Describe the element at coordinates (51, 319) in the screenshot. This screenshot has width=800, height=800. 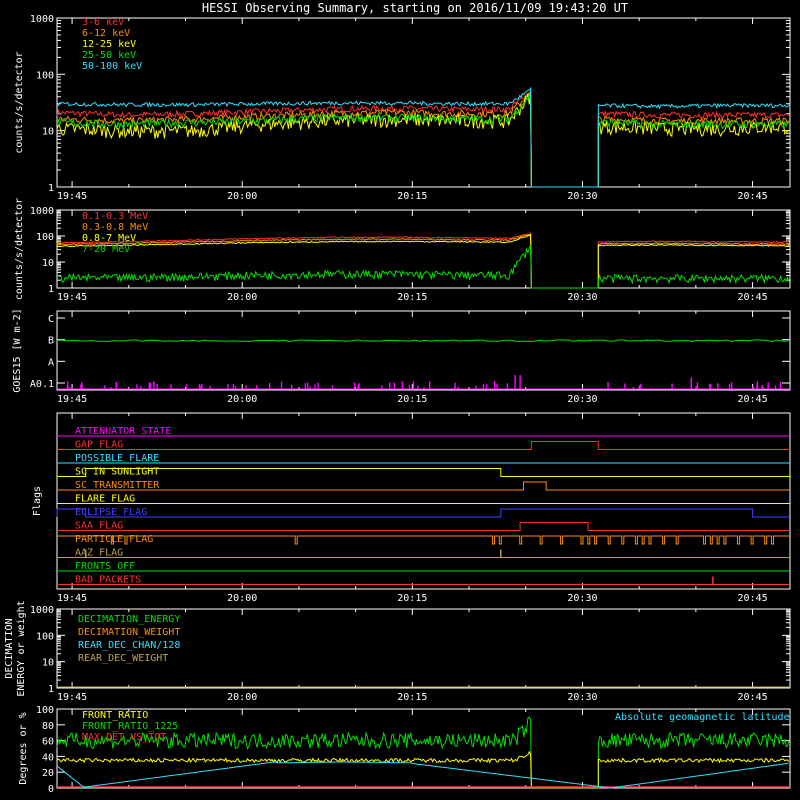
I see `goes-level-label: C` at that location.